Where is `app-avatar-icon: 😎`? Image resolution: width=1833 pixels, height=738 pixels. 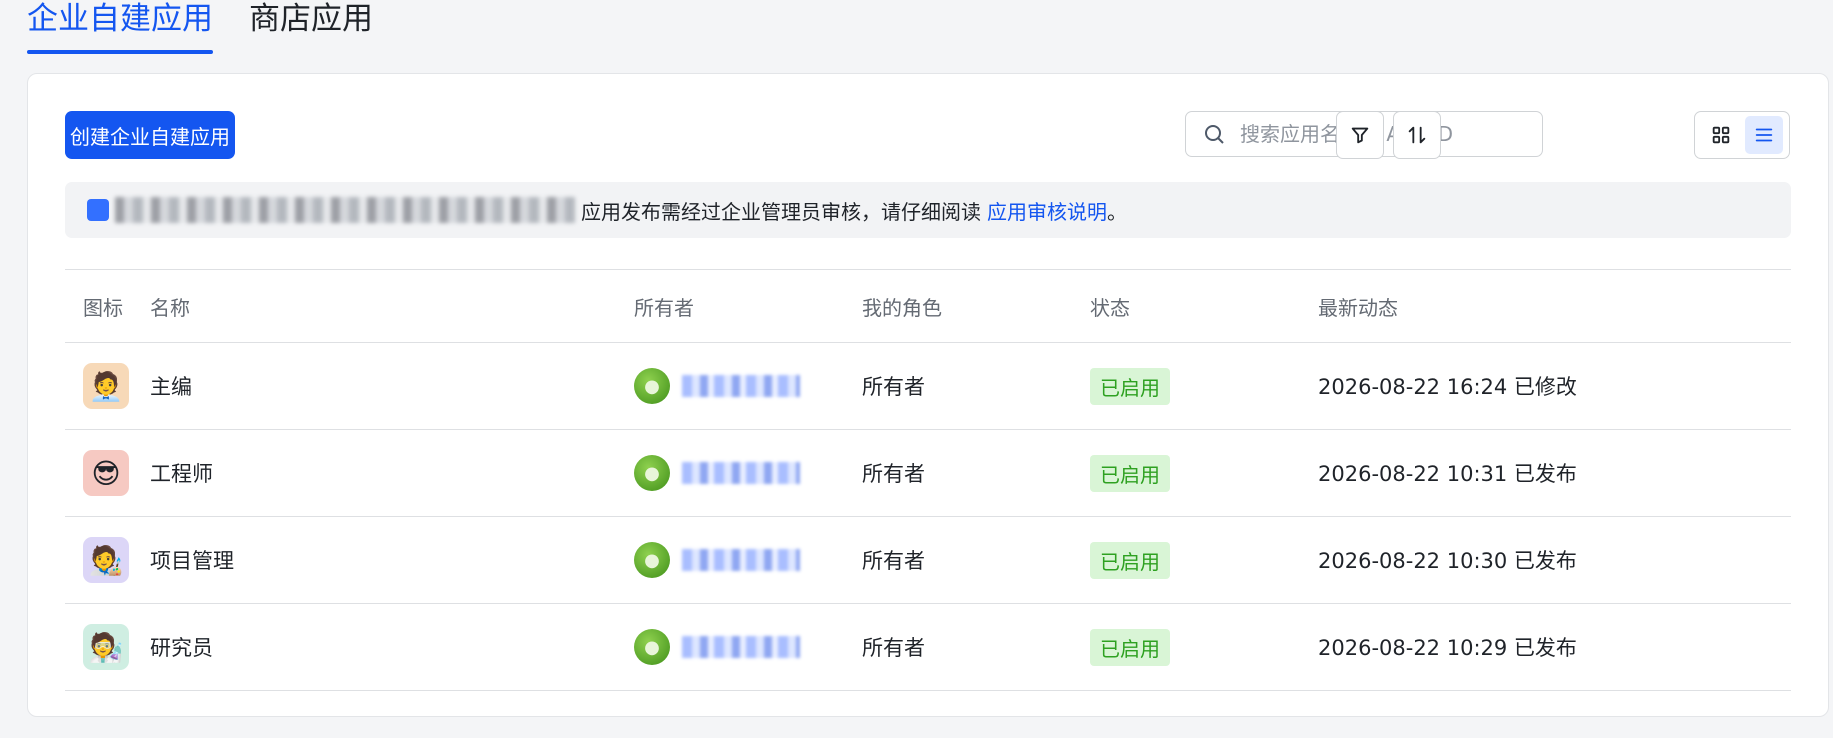 app-avatar-icon: 😎 is located at coordinates (106, 473).